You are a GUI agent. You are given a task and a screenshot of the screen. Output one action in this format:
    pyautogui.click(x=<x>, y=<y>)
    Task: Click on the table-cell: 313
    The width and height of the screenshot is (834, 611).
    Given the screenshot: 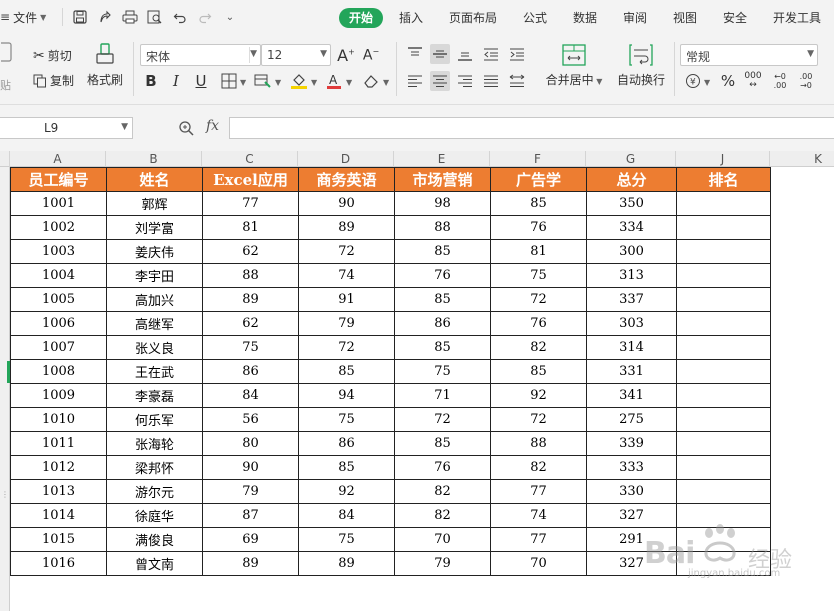 What is the action you would take?
    pyautogui.click(x=631, y=275)
    